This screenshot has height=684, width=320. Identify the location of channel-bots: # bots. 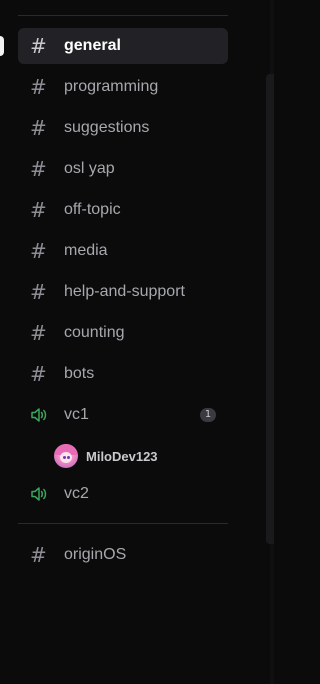
(123, 374).